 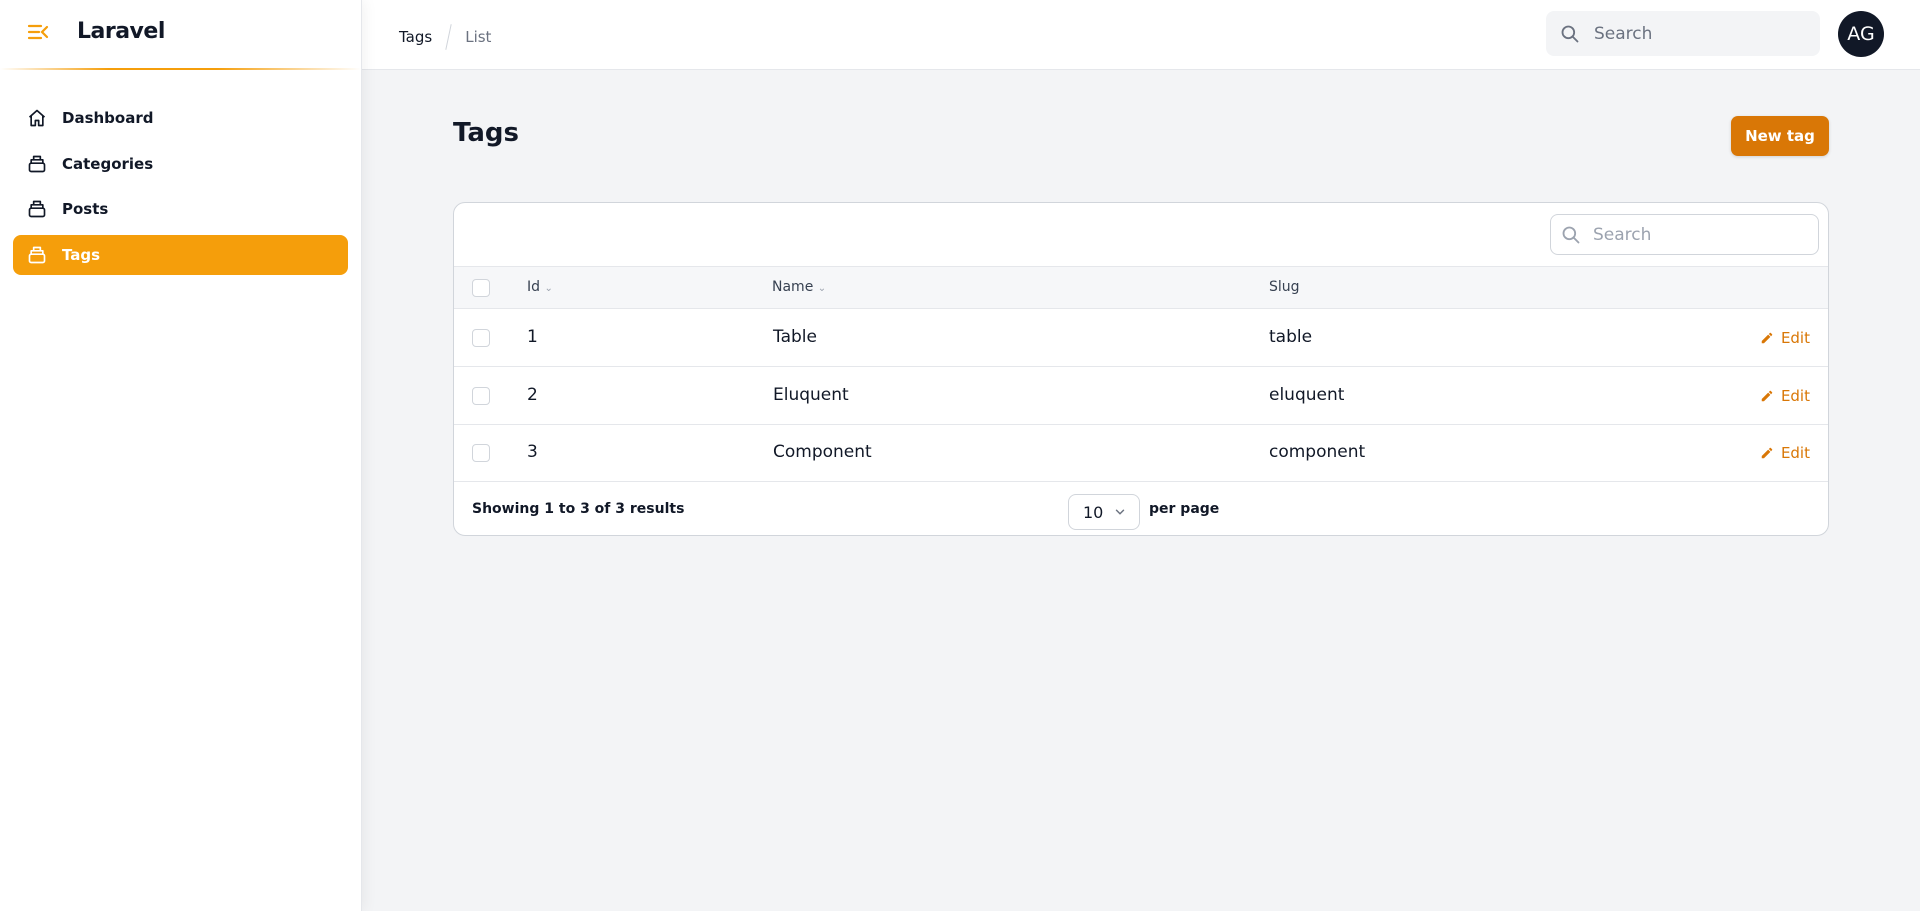 I want to click on home-icon, so click(x=37, y=118).